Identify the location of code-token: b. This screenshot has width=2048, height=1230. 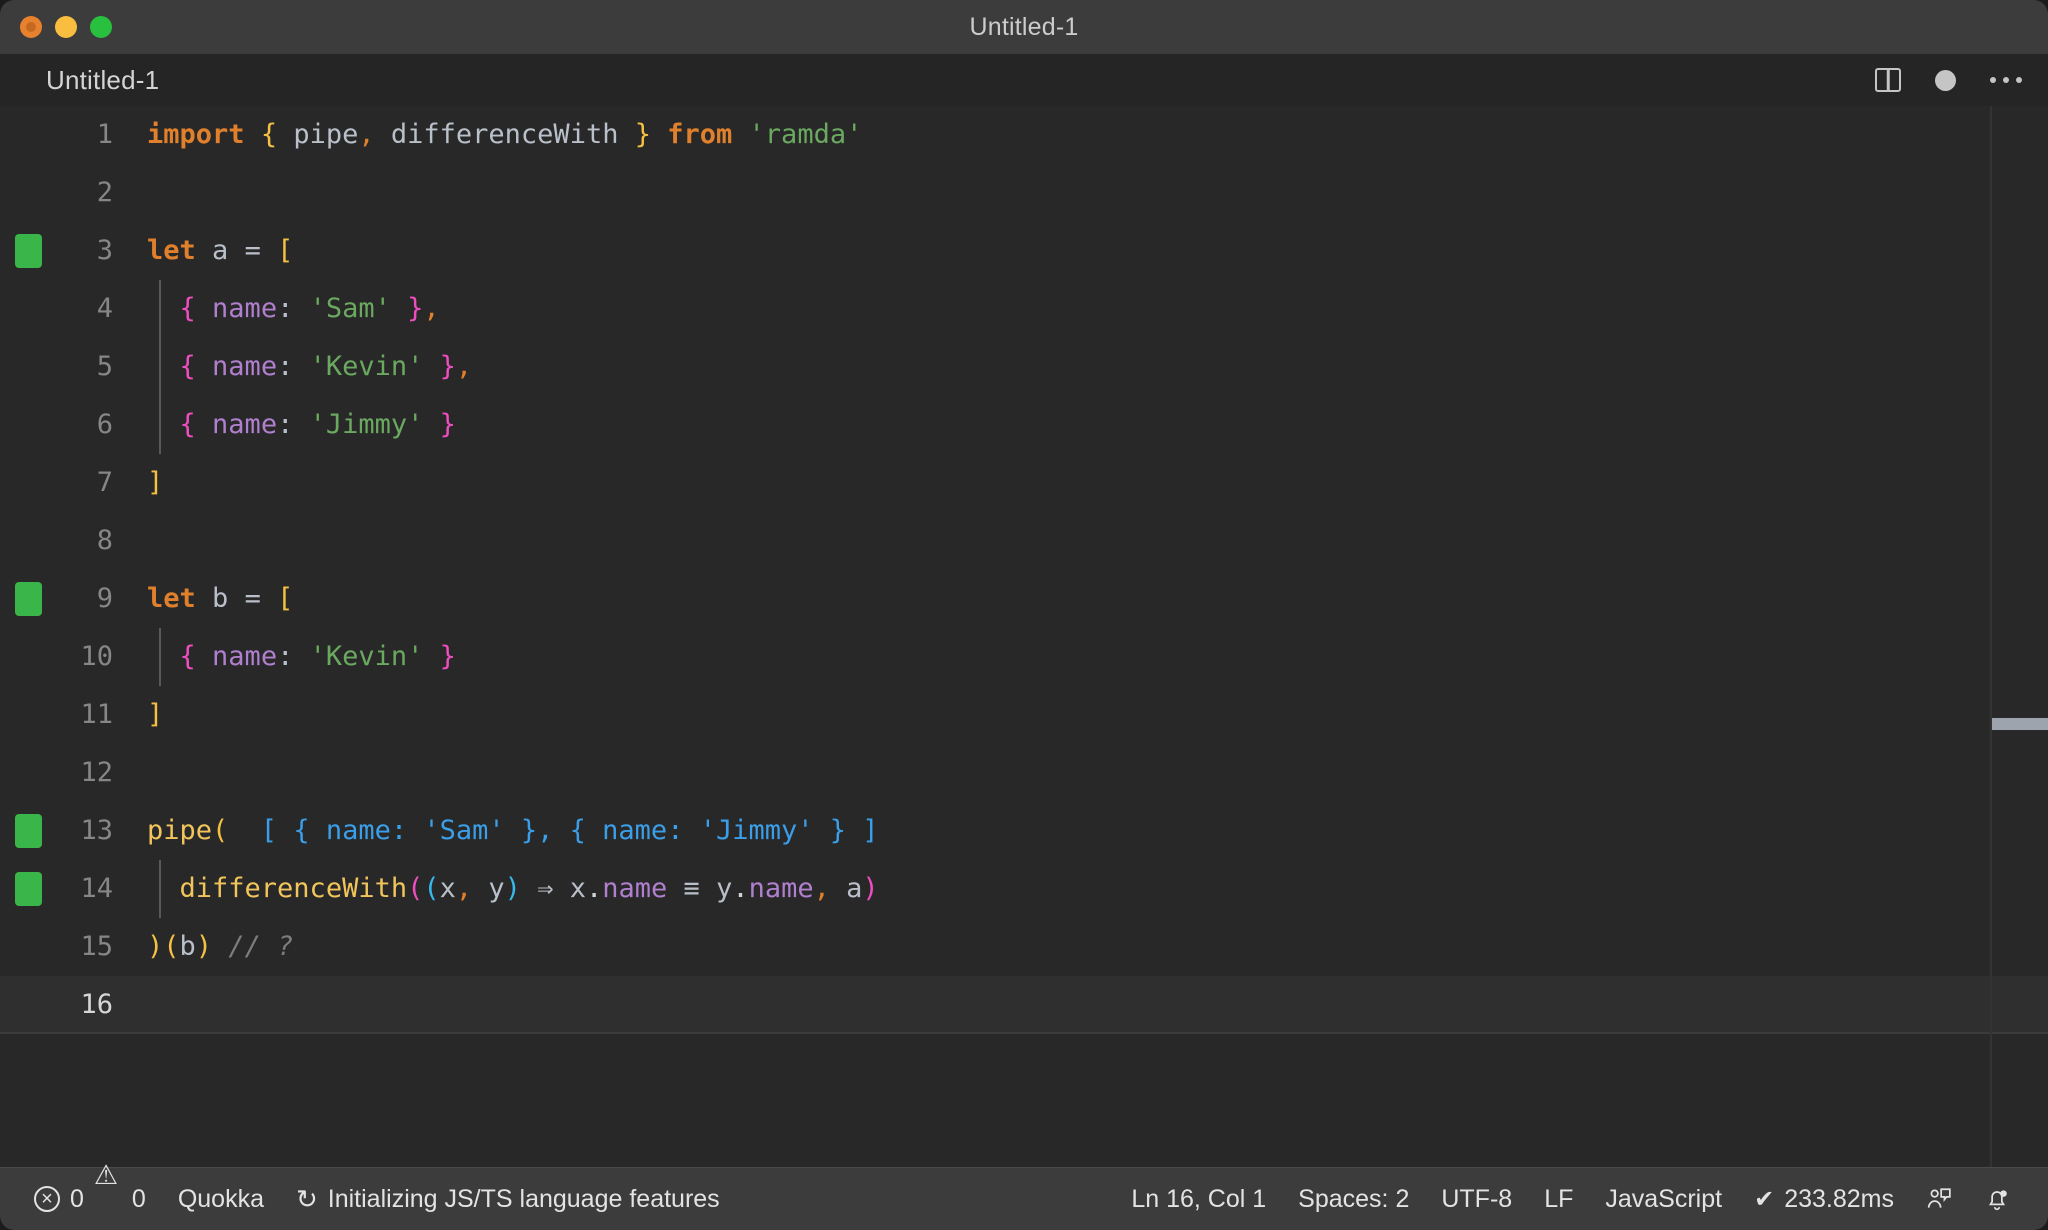
(220, 598).